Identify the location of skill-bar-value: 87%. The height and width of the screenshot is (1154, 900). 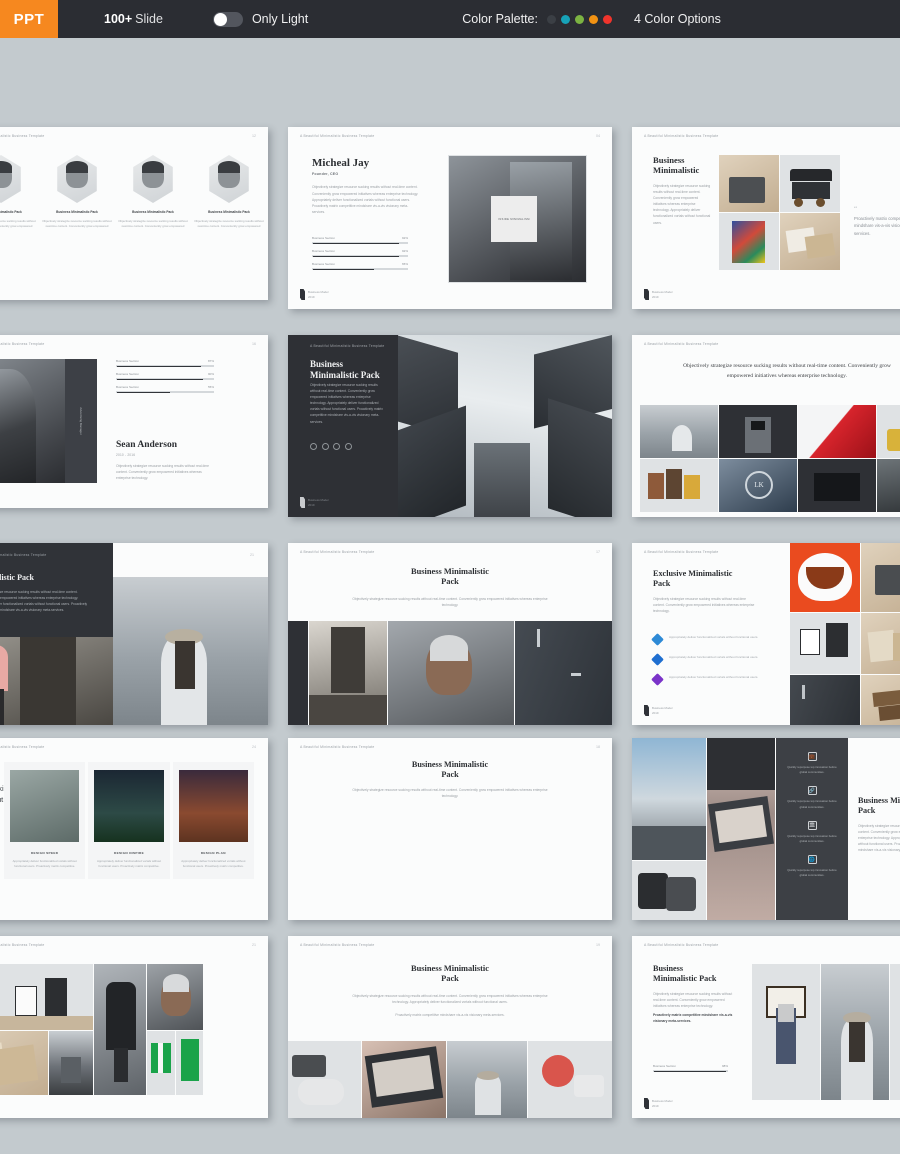
(210, 361).